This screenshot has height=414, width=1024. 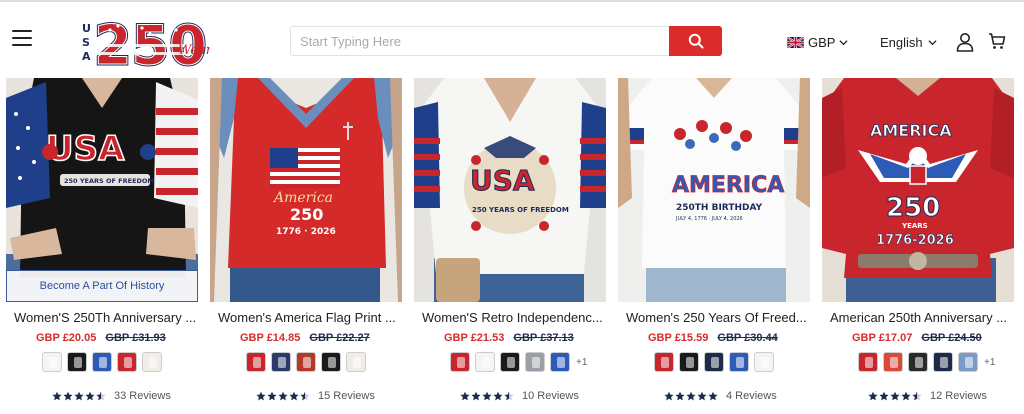 I want to click on search-icon, so click(x=695, y=41).